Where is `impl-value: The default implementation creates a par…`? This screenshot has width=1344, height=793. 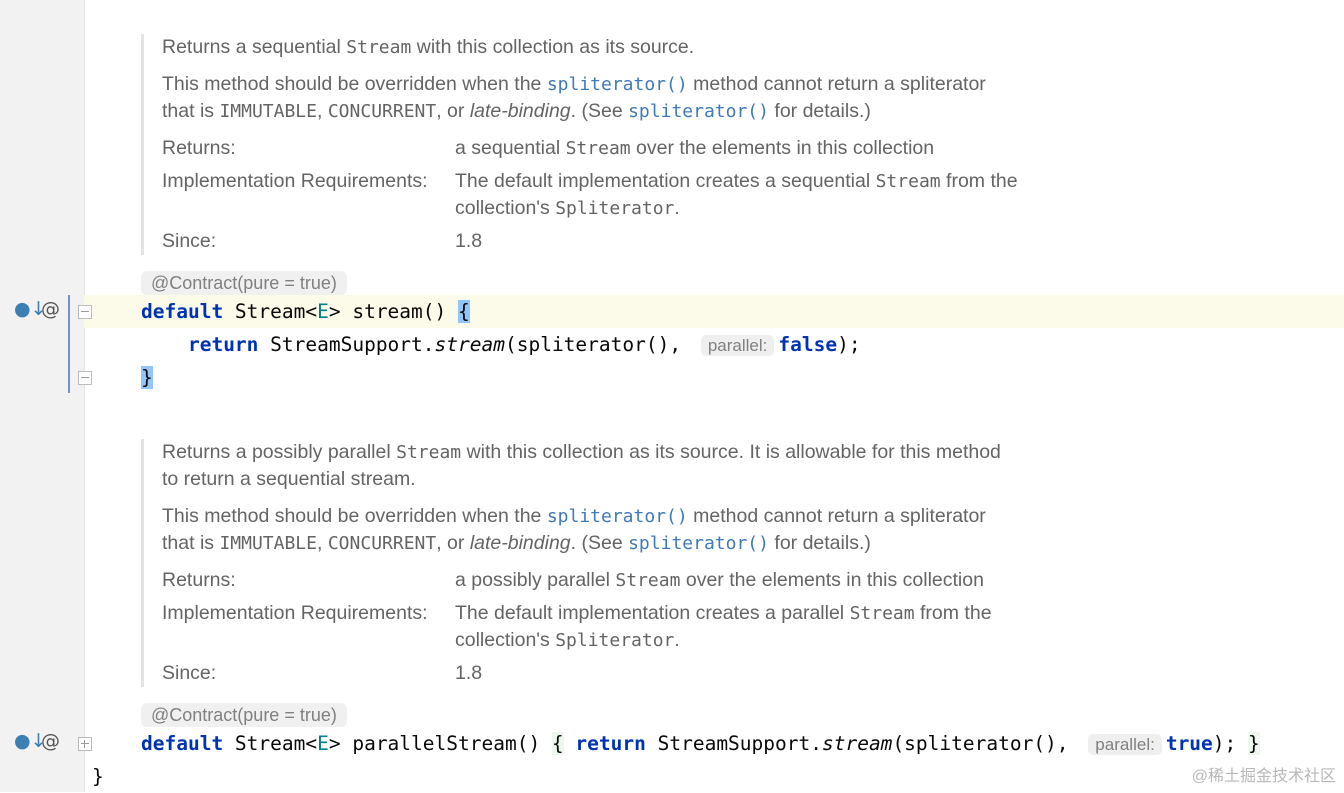 impl-value: The default implementation creates a par… is located at coordinates (723, 626).